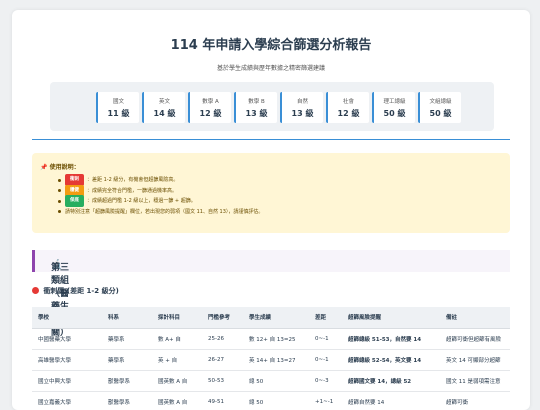 The width and height of the screenshot is (540, 410). What do you see at coordinates (475, 400) in the screenshot?
I see `cell-note: 超篩可衝` at bounding box center [475, 400].